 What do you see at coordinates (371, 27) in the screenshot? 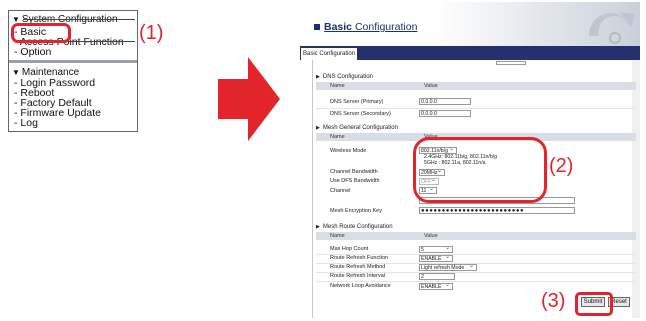
I see `page-title: Basic Configuration` at bounding box center [371, 27].